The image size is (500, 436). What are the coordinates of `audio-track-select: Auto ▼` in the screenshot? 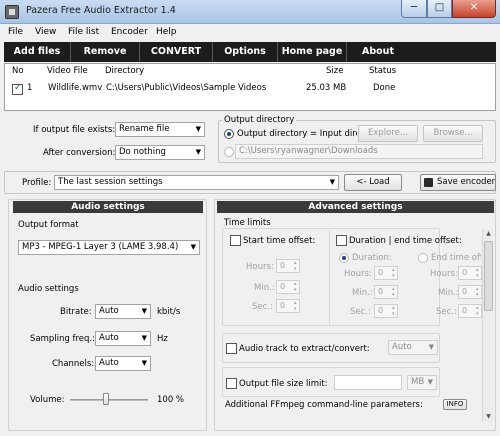 It's located at (413, 347).